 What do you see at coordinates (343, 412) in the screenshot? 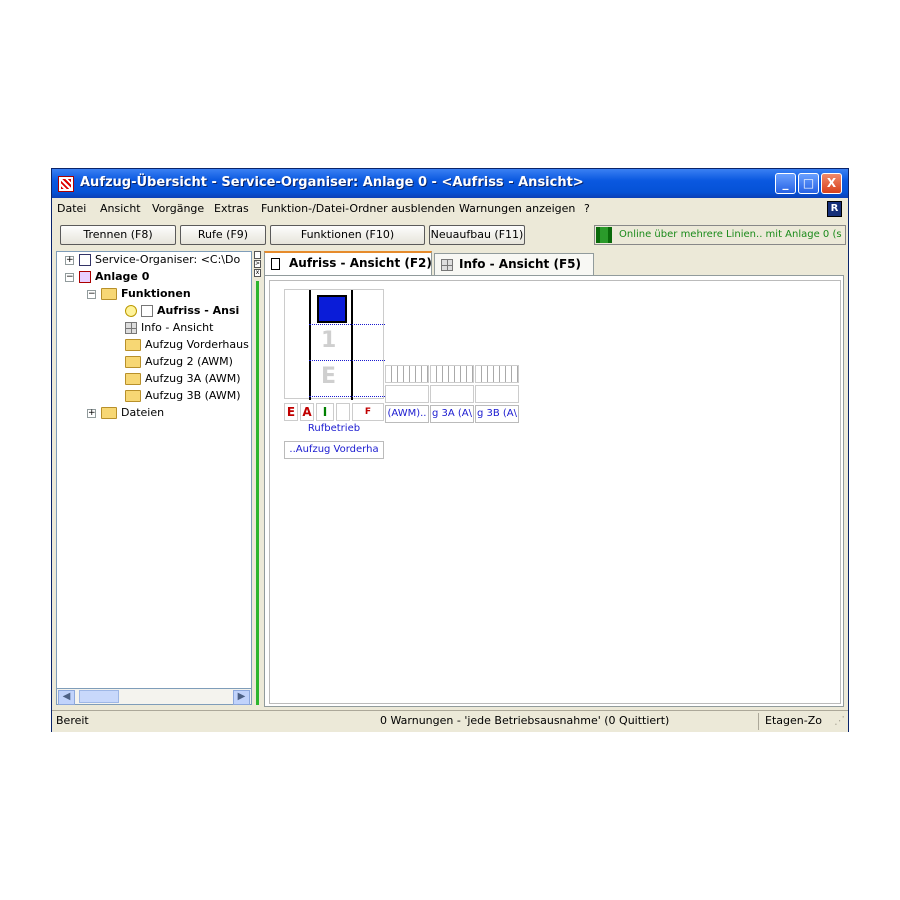
I see `status-empty` at bounding box center [343, 412].